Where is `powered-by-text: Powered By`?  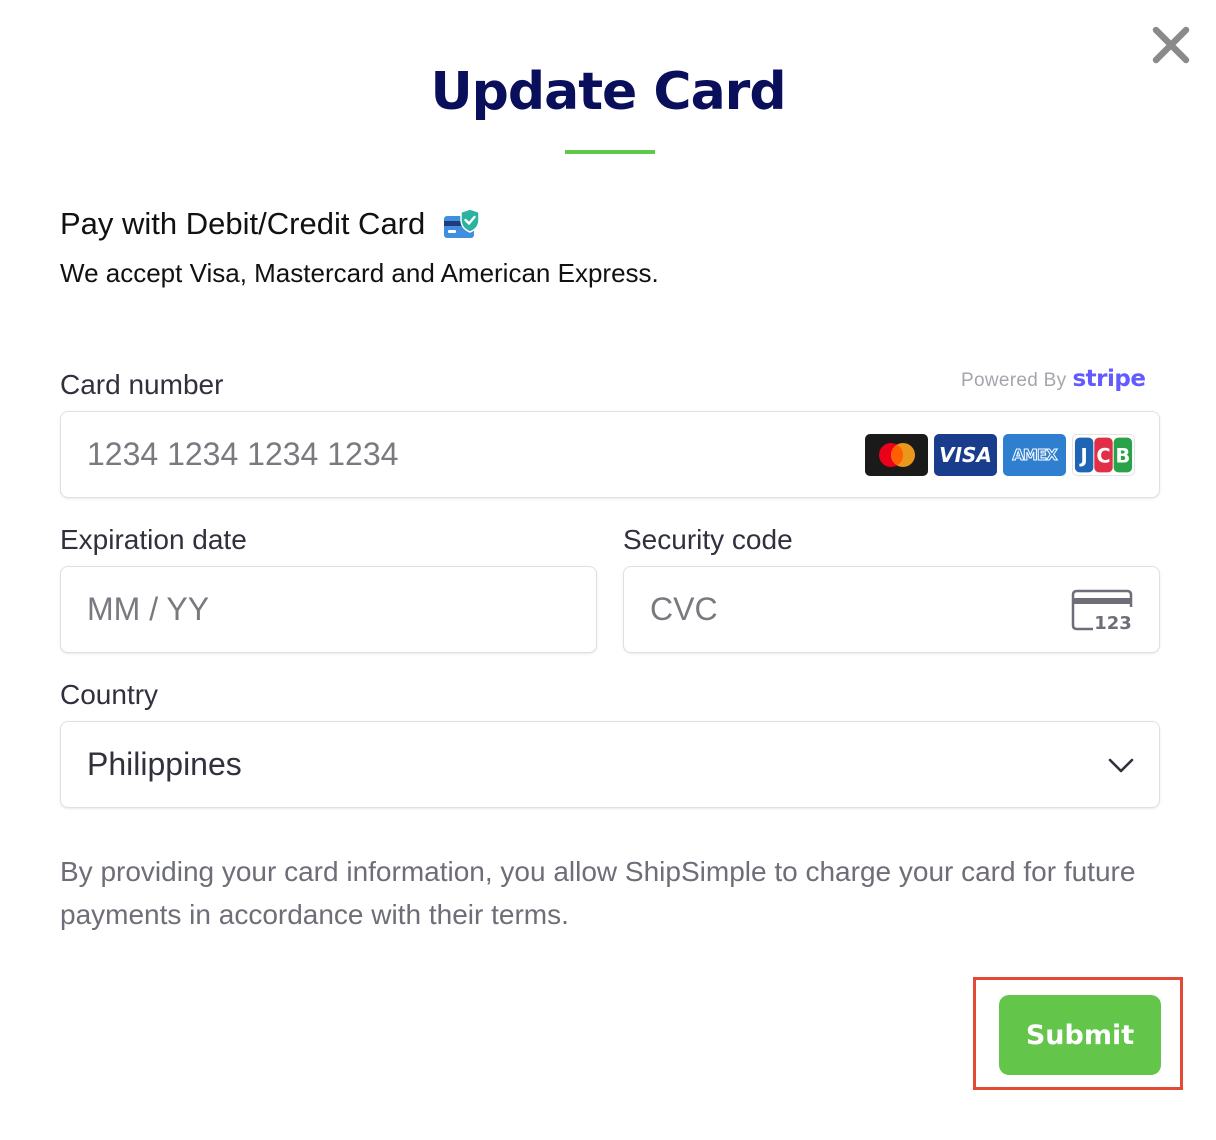
powered-by-text: Powered By is located at coordinates (1014, 380).